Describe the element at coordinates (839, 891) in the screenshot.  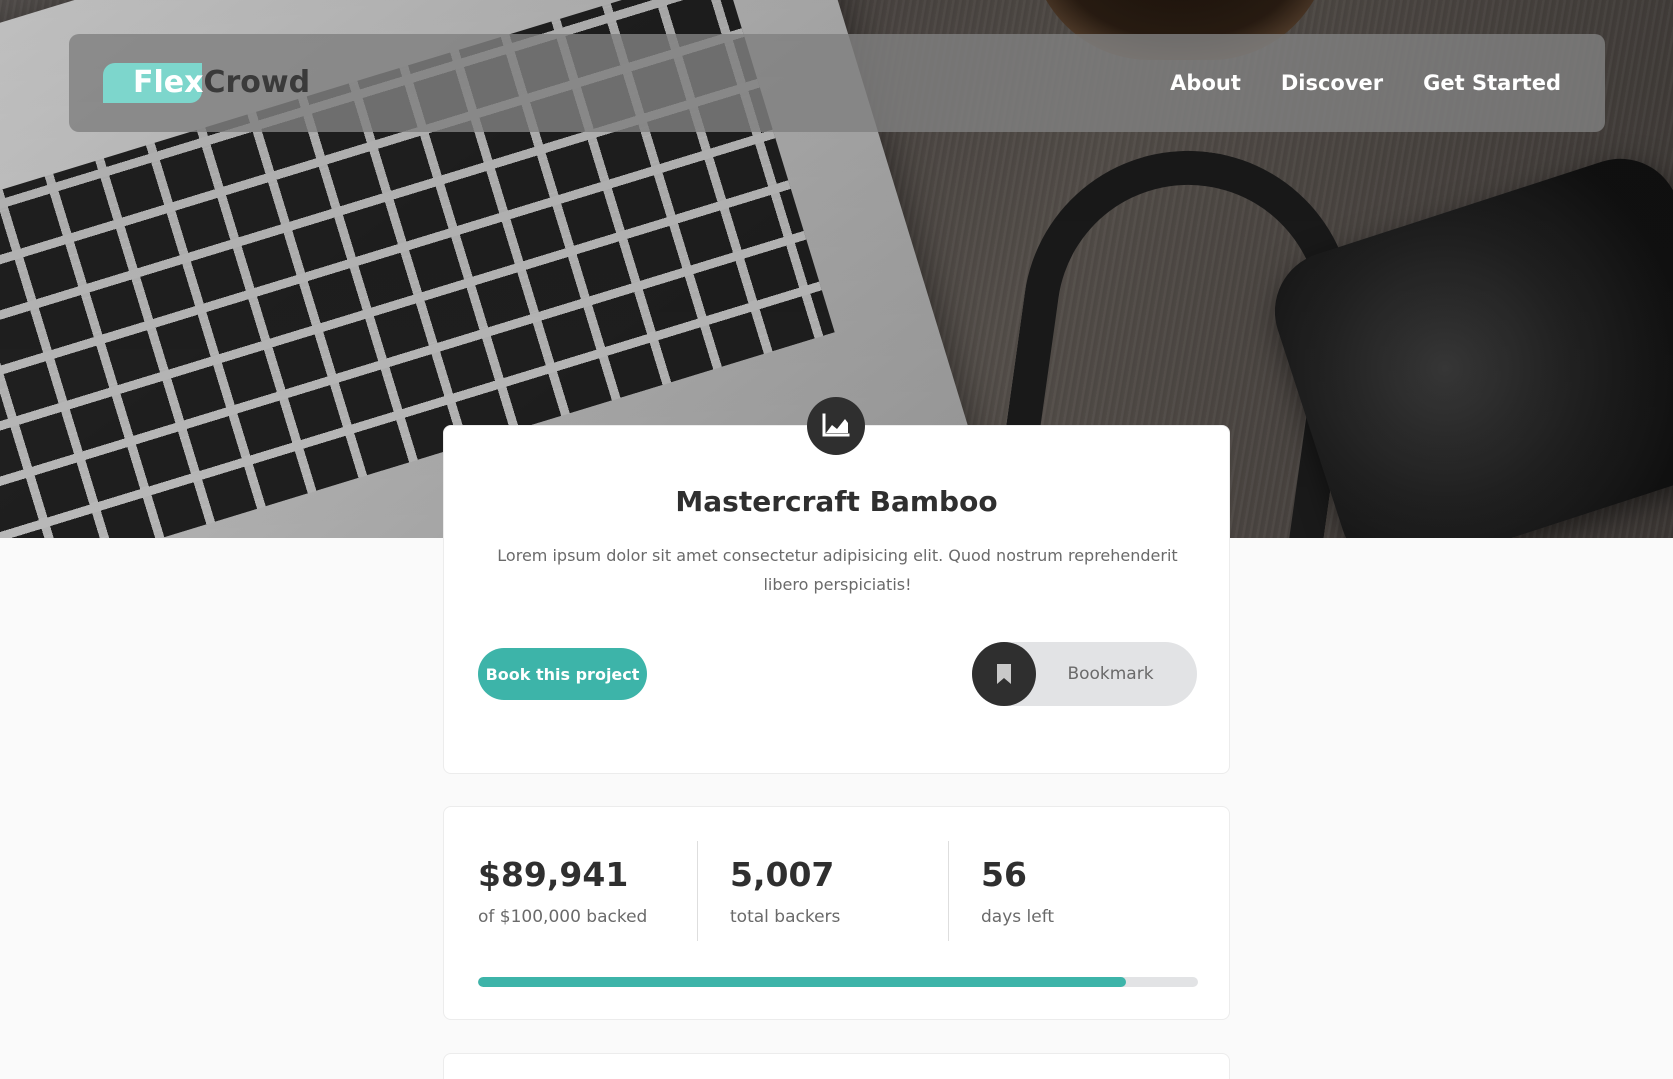
I see `stat-total-backers: 5,007 total backers` at that location.